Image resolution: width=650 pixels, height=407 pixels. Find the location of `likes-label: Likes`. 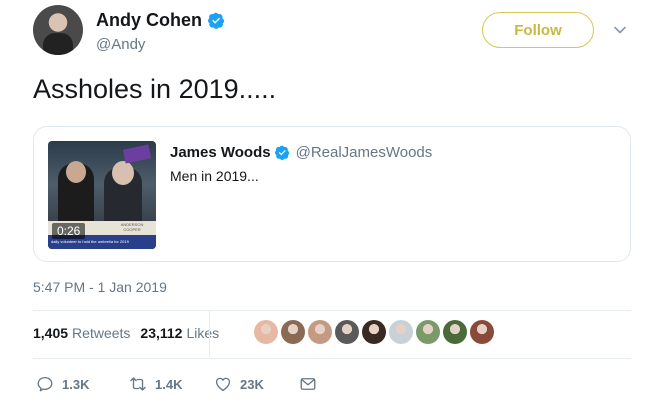

likes-label: Likes is located at coordinates (202, 333).